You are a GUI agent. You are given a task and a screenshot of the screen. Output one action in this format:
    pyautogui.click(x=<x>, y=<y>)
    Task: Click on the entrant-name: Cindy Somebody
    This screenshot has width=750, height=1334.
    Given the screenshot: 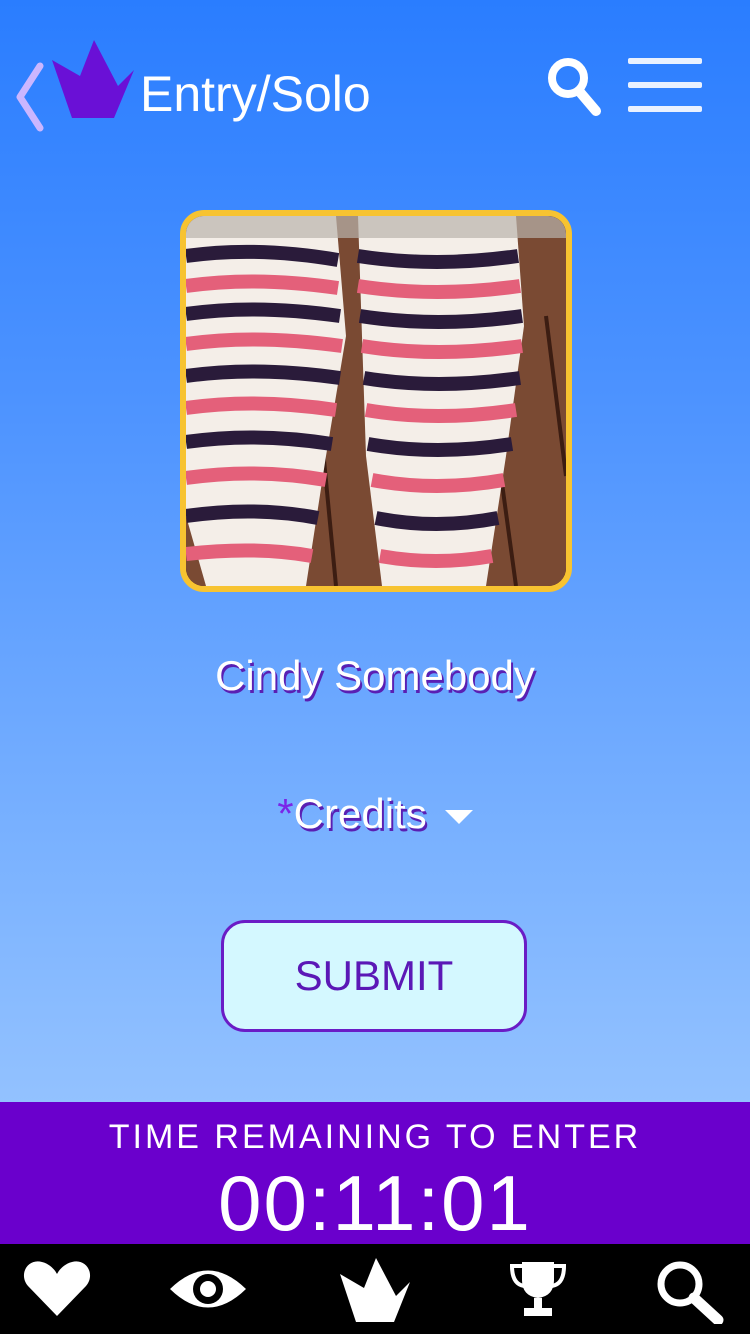 What is the action you would take?
    pyautogui.click(x=375, y=675)
    